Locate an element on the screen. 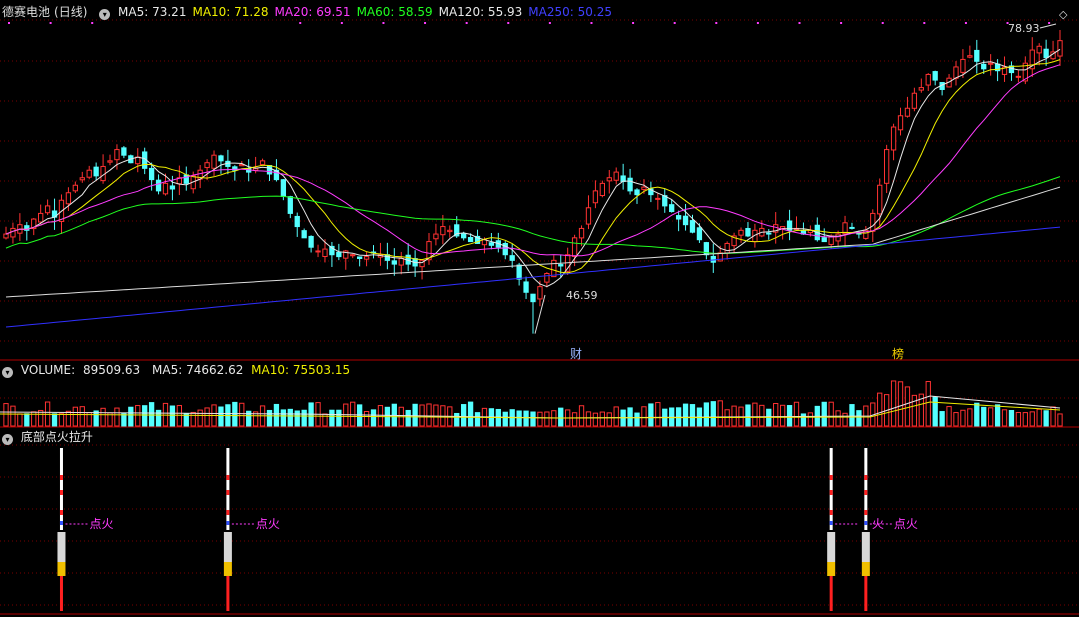  stock-title: 德赛电池 (日线) is located at coordinates (45, 12).